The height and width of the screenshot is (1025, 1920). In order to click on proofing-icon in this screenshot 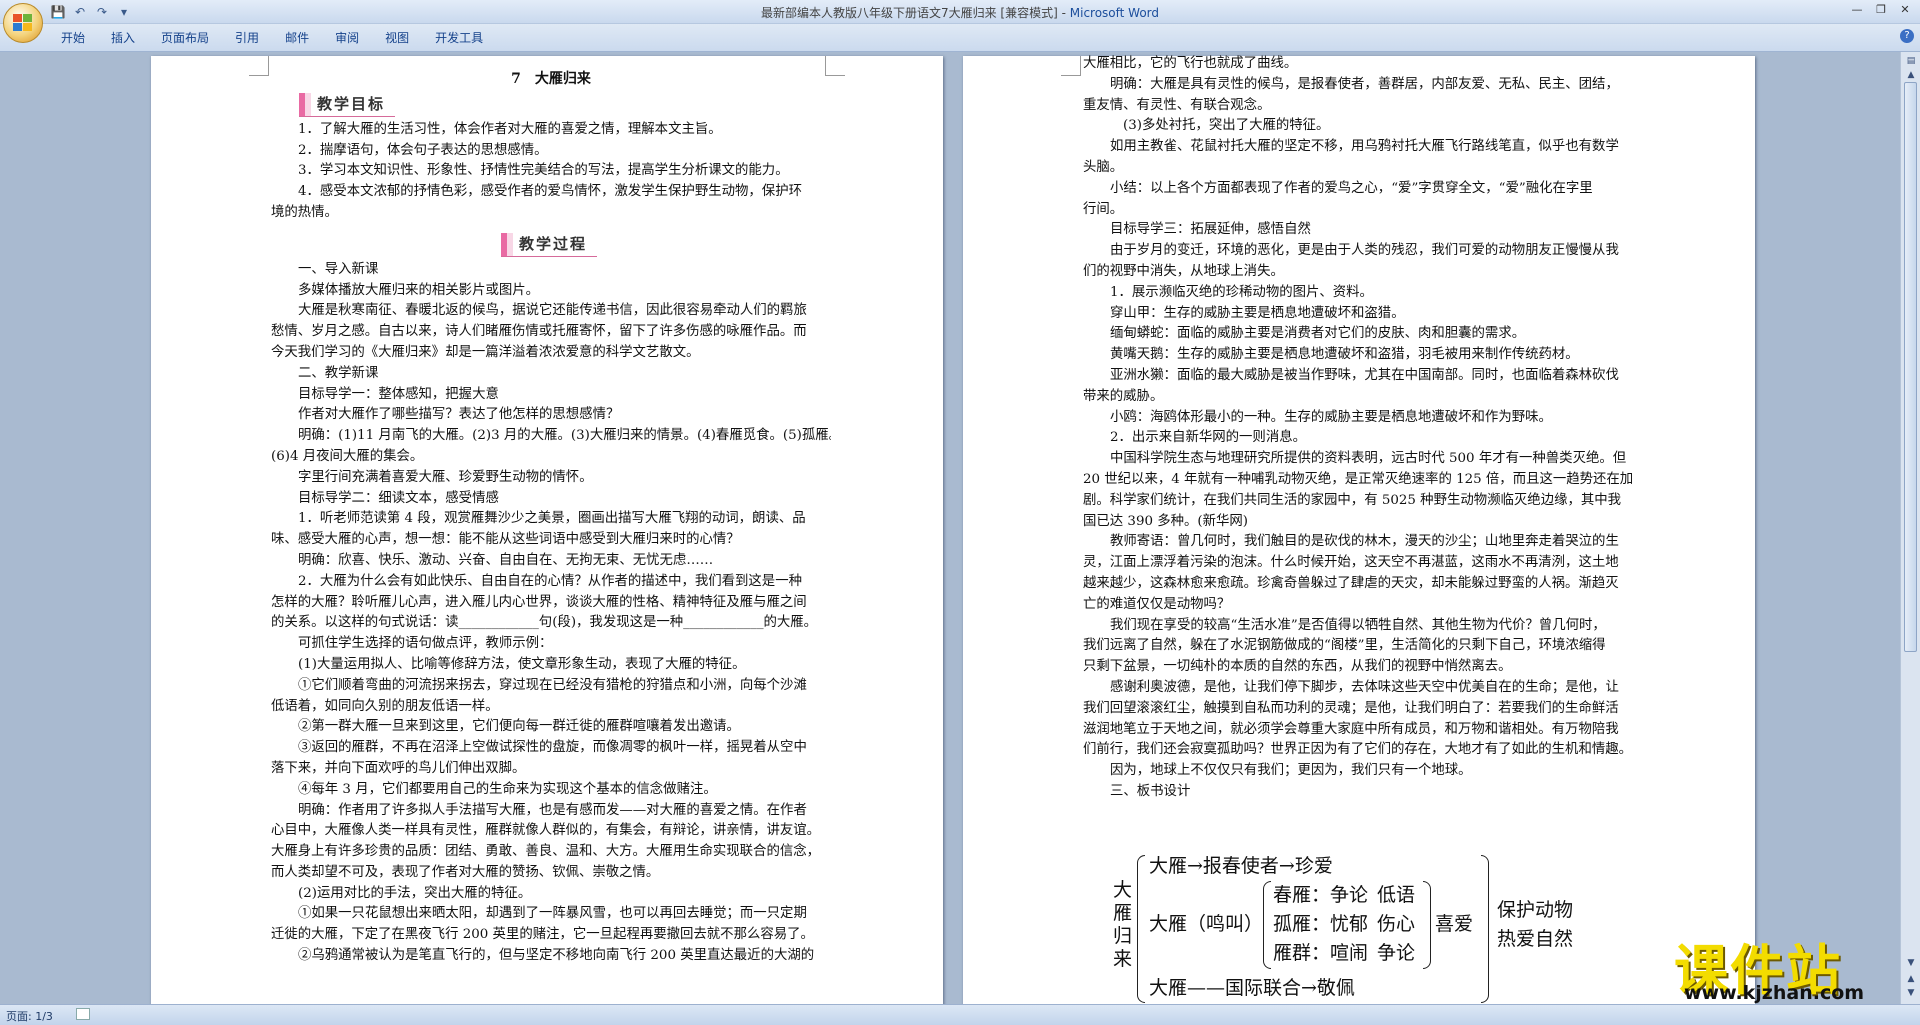, I will do `click(83, 1014)`.